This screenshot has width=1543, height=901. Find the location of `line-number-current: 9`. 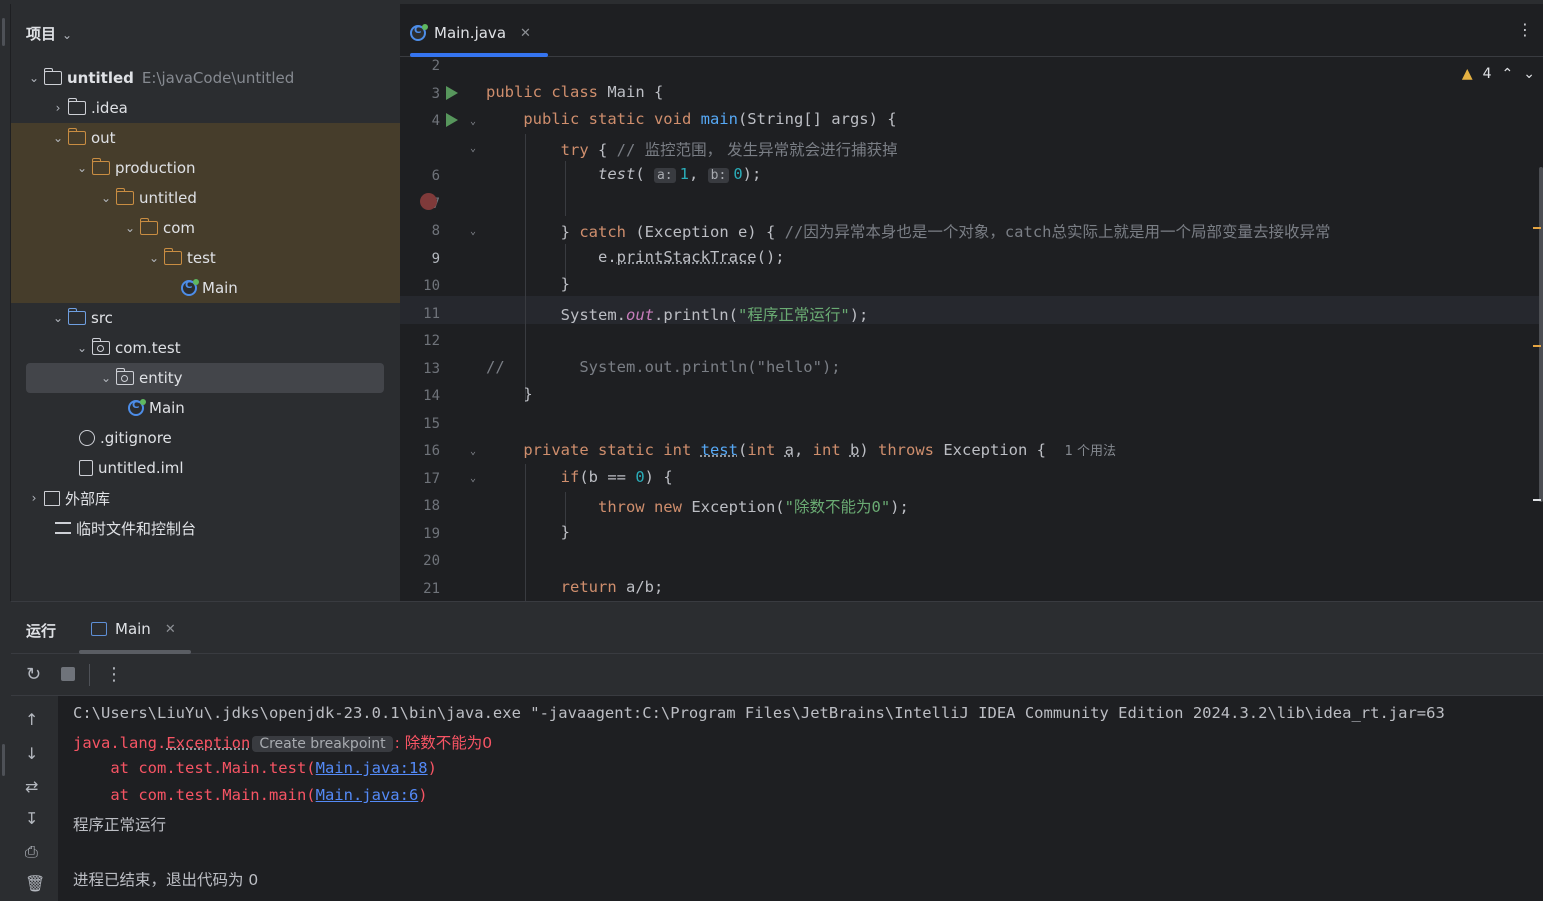

line-number-current: 9 is located at coordinates (435, 259).